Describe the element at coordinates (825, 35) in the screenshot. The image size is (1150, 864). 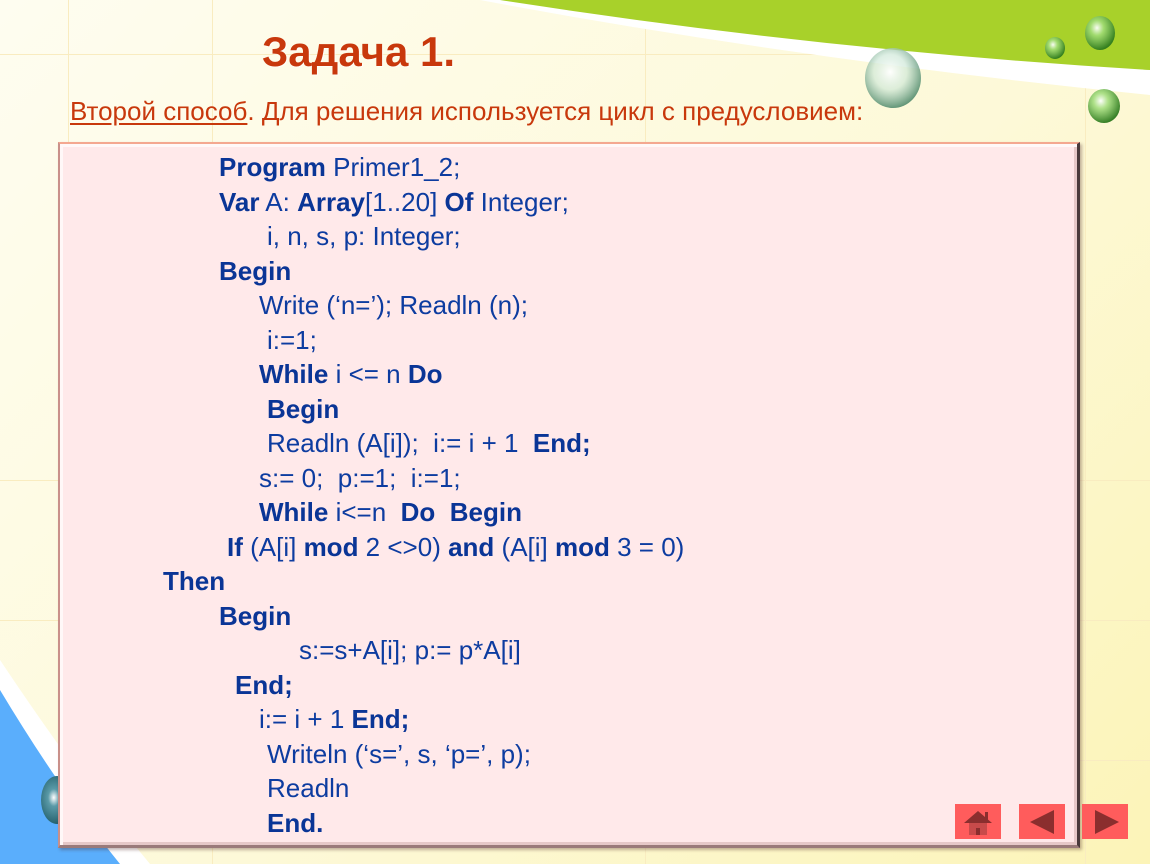
I see `green-band` at that location.